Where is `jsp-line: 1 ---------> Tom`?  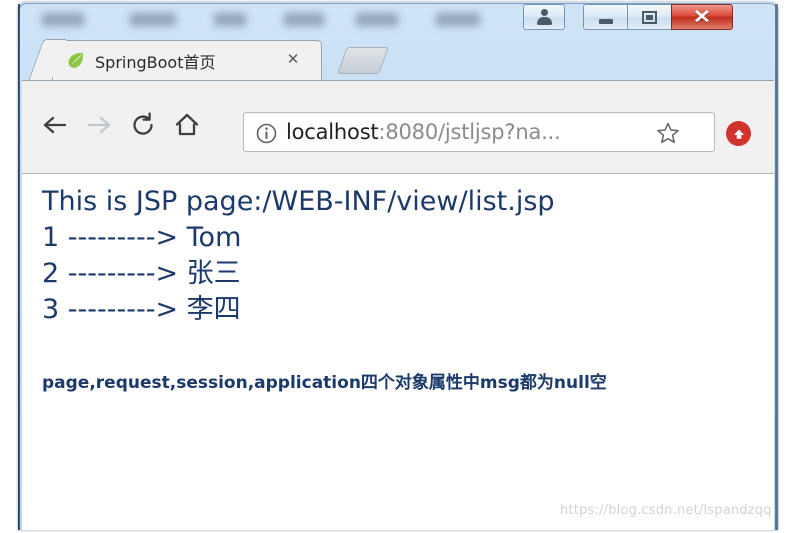 jsp-line: 1 ---------> Tom is located at coordinates (142, 237).